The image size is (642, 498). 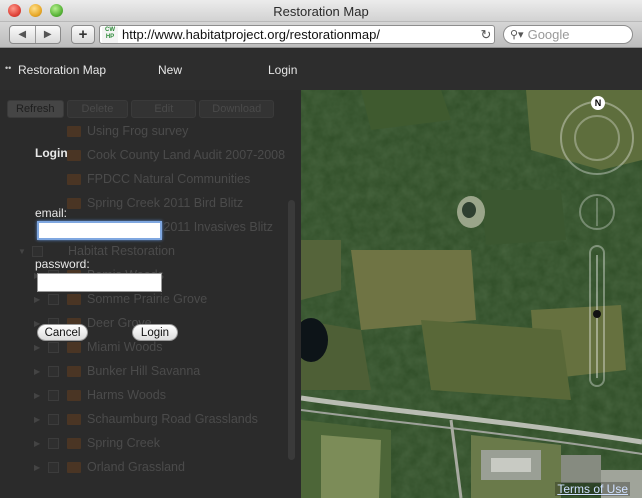 What do you see at coordinates (37, 251) in the screenshot?
I see `group-checkbox` at bounding box center [37, 251].